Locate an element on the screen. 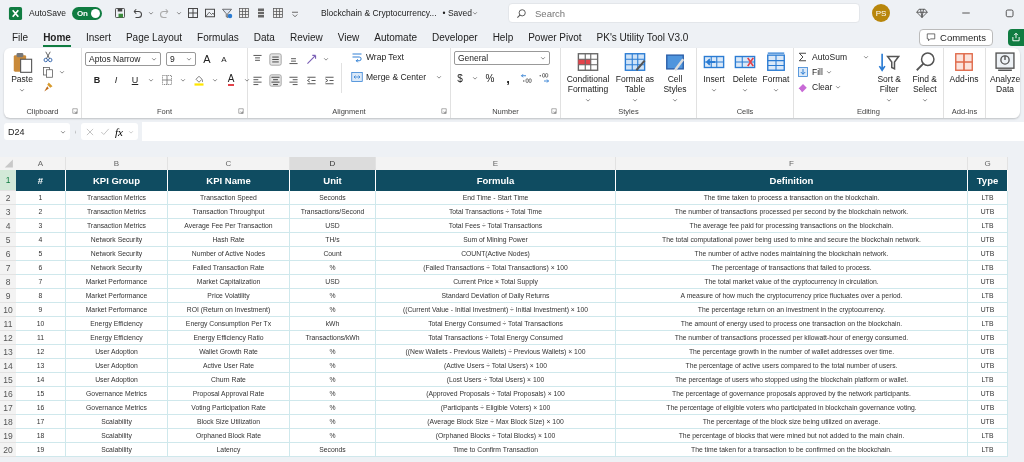 This screenshot has width=1024, height=462. decrease-decimal-icon is located at coordinates (544, 78).